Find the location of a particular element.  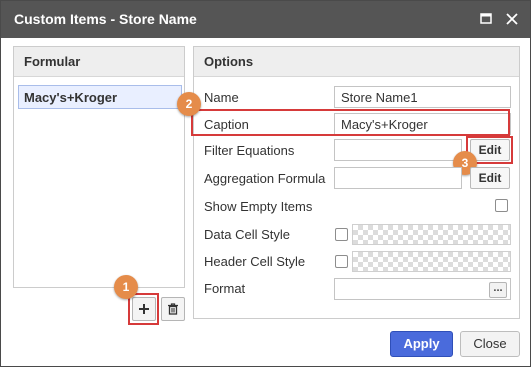

header-cell-style-checkbox is located at coordinates (341, 261).